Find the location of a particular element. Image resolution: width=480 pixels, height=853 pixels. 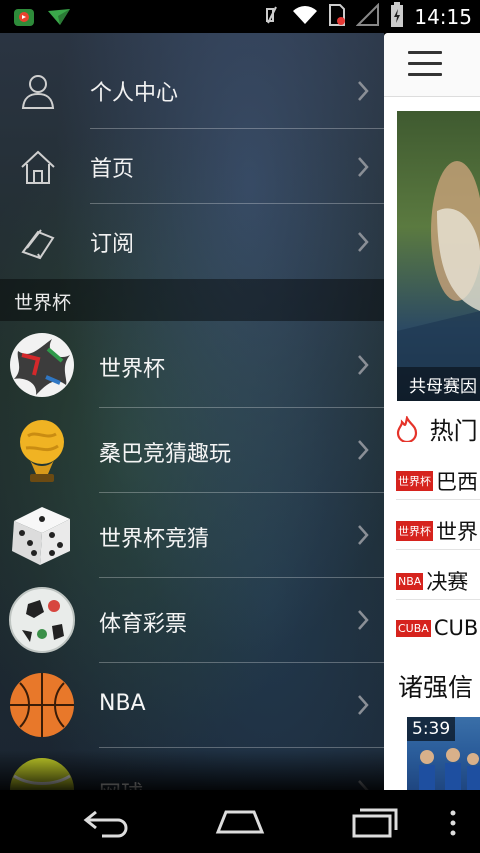

news-item: 世界杯 巴西 is located at coordinates (438, 483).